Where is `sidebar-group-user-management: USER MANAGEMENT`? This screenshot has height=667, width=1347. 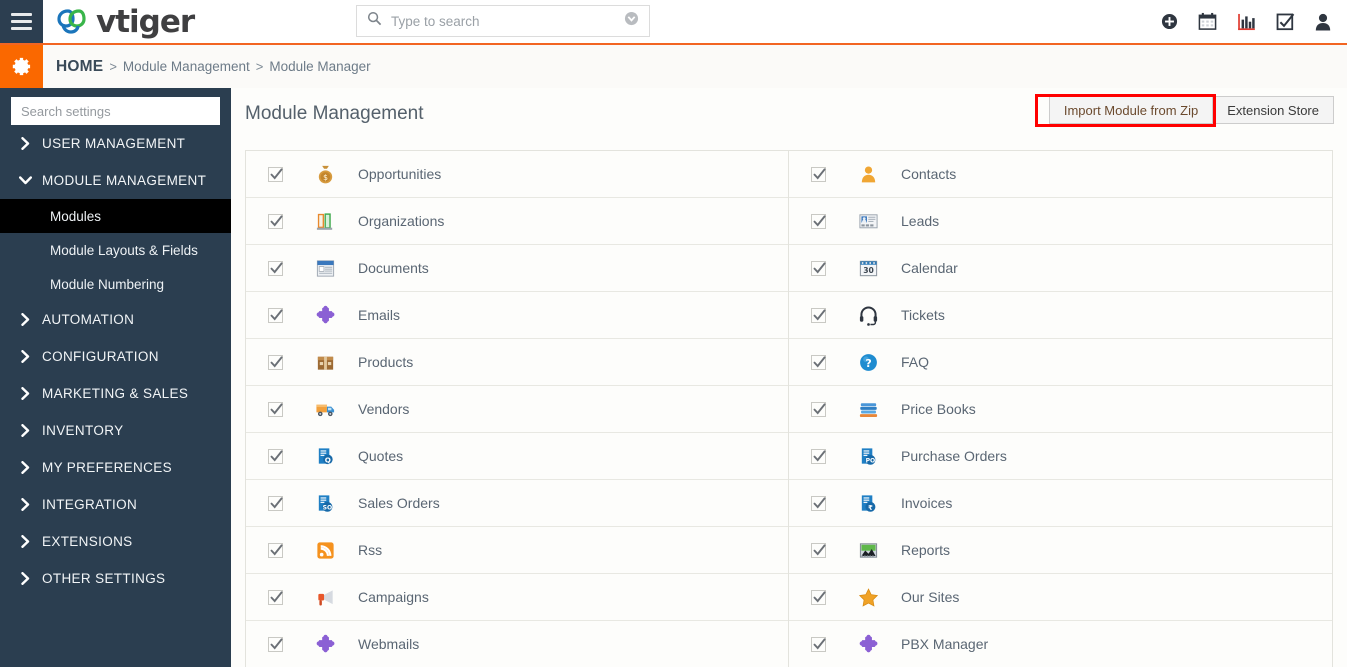
sidebar-group-user-management: USER MANAGEMENT is located at coordinates (115, 143).